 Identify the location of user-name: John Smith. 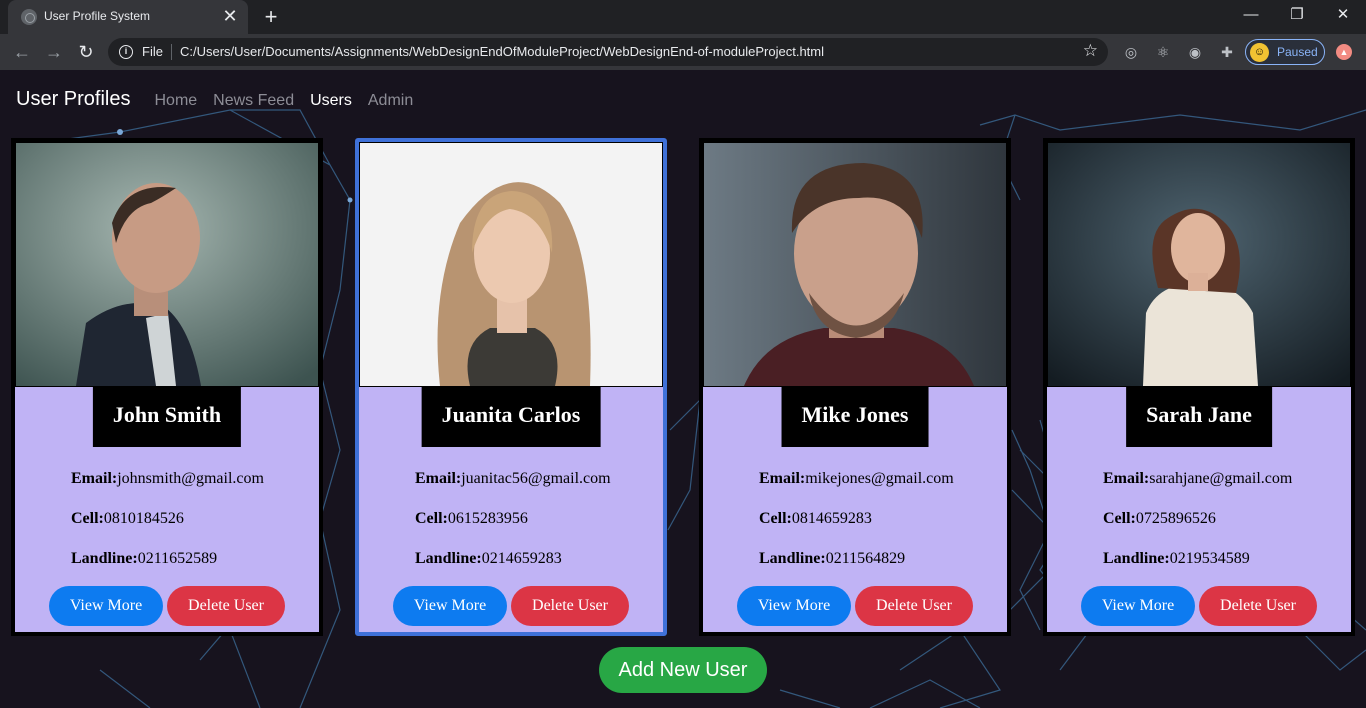
(167, 417).